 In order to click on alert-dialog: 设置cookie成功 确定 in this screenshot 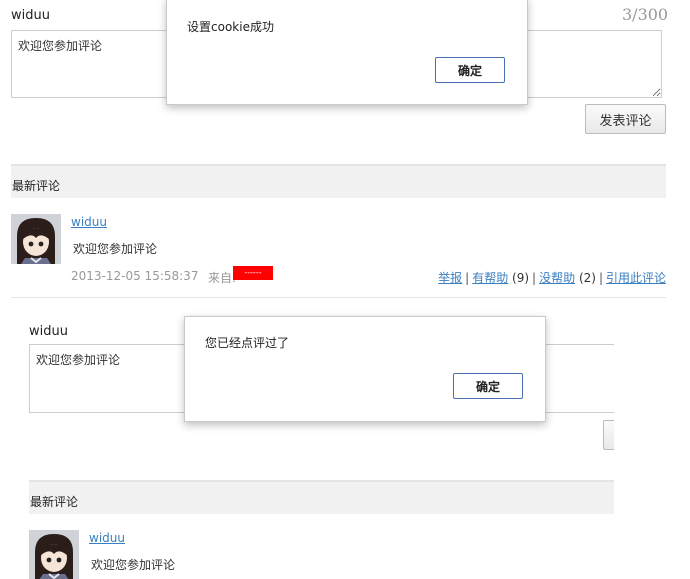, I will do `click(347, 52)`.